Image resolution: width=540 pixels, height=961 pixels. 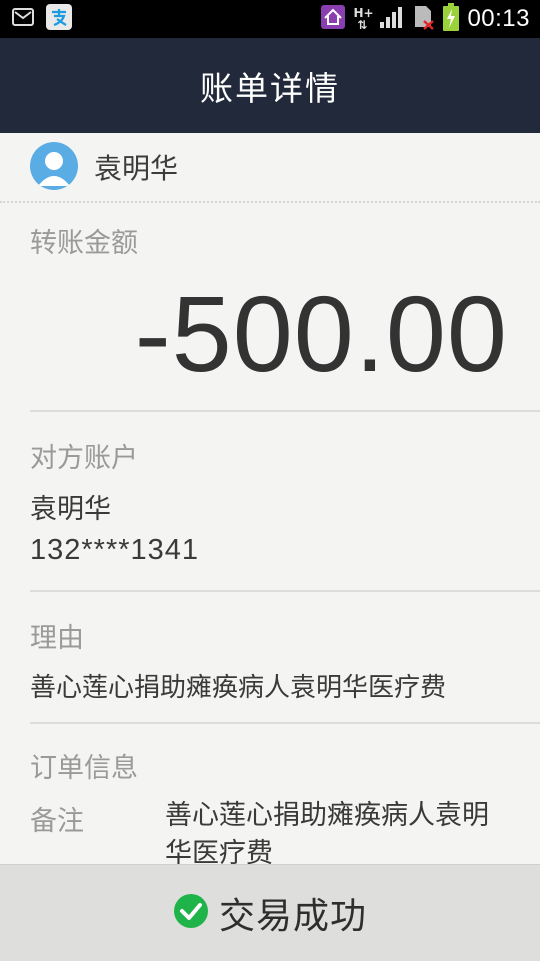 I want to click on payee-name: 袁明华, so click(x=136, y=168).